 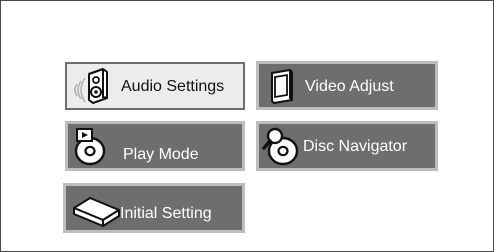 What do you see at coordinates (90, 147) in the screenshot?
I see `disc-play-icon` at bounding box center [90, 147].